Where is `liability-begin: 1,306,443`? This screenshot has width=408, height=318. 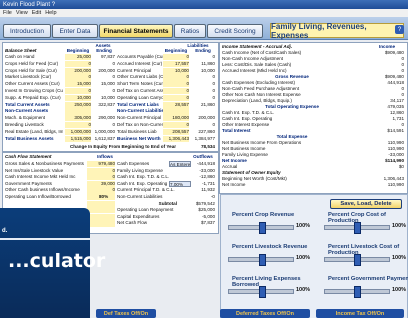 liability-begin: 1,306,443 is located at coordinates (176, 138).